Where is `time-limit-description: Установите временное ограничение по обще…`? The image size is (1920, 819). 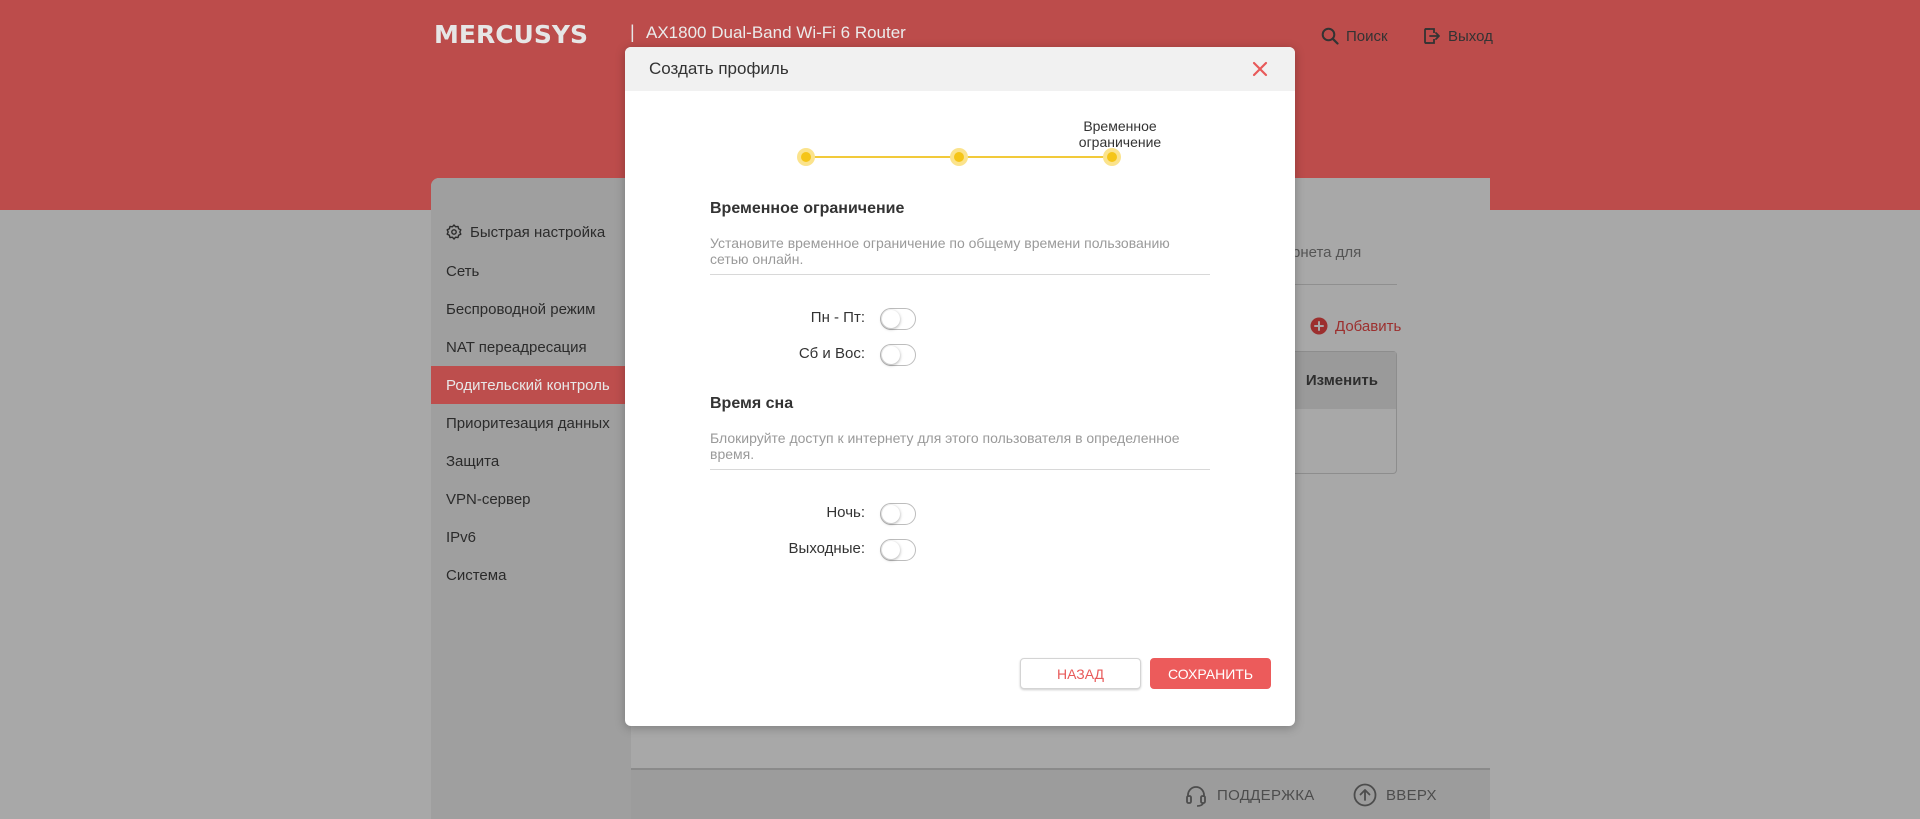 time-limit-description: Установите временное ограничение по обще… is located at coordinates (940, 251).